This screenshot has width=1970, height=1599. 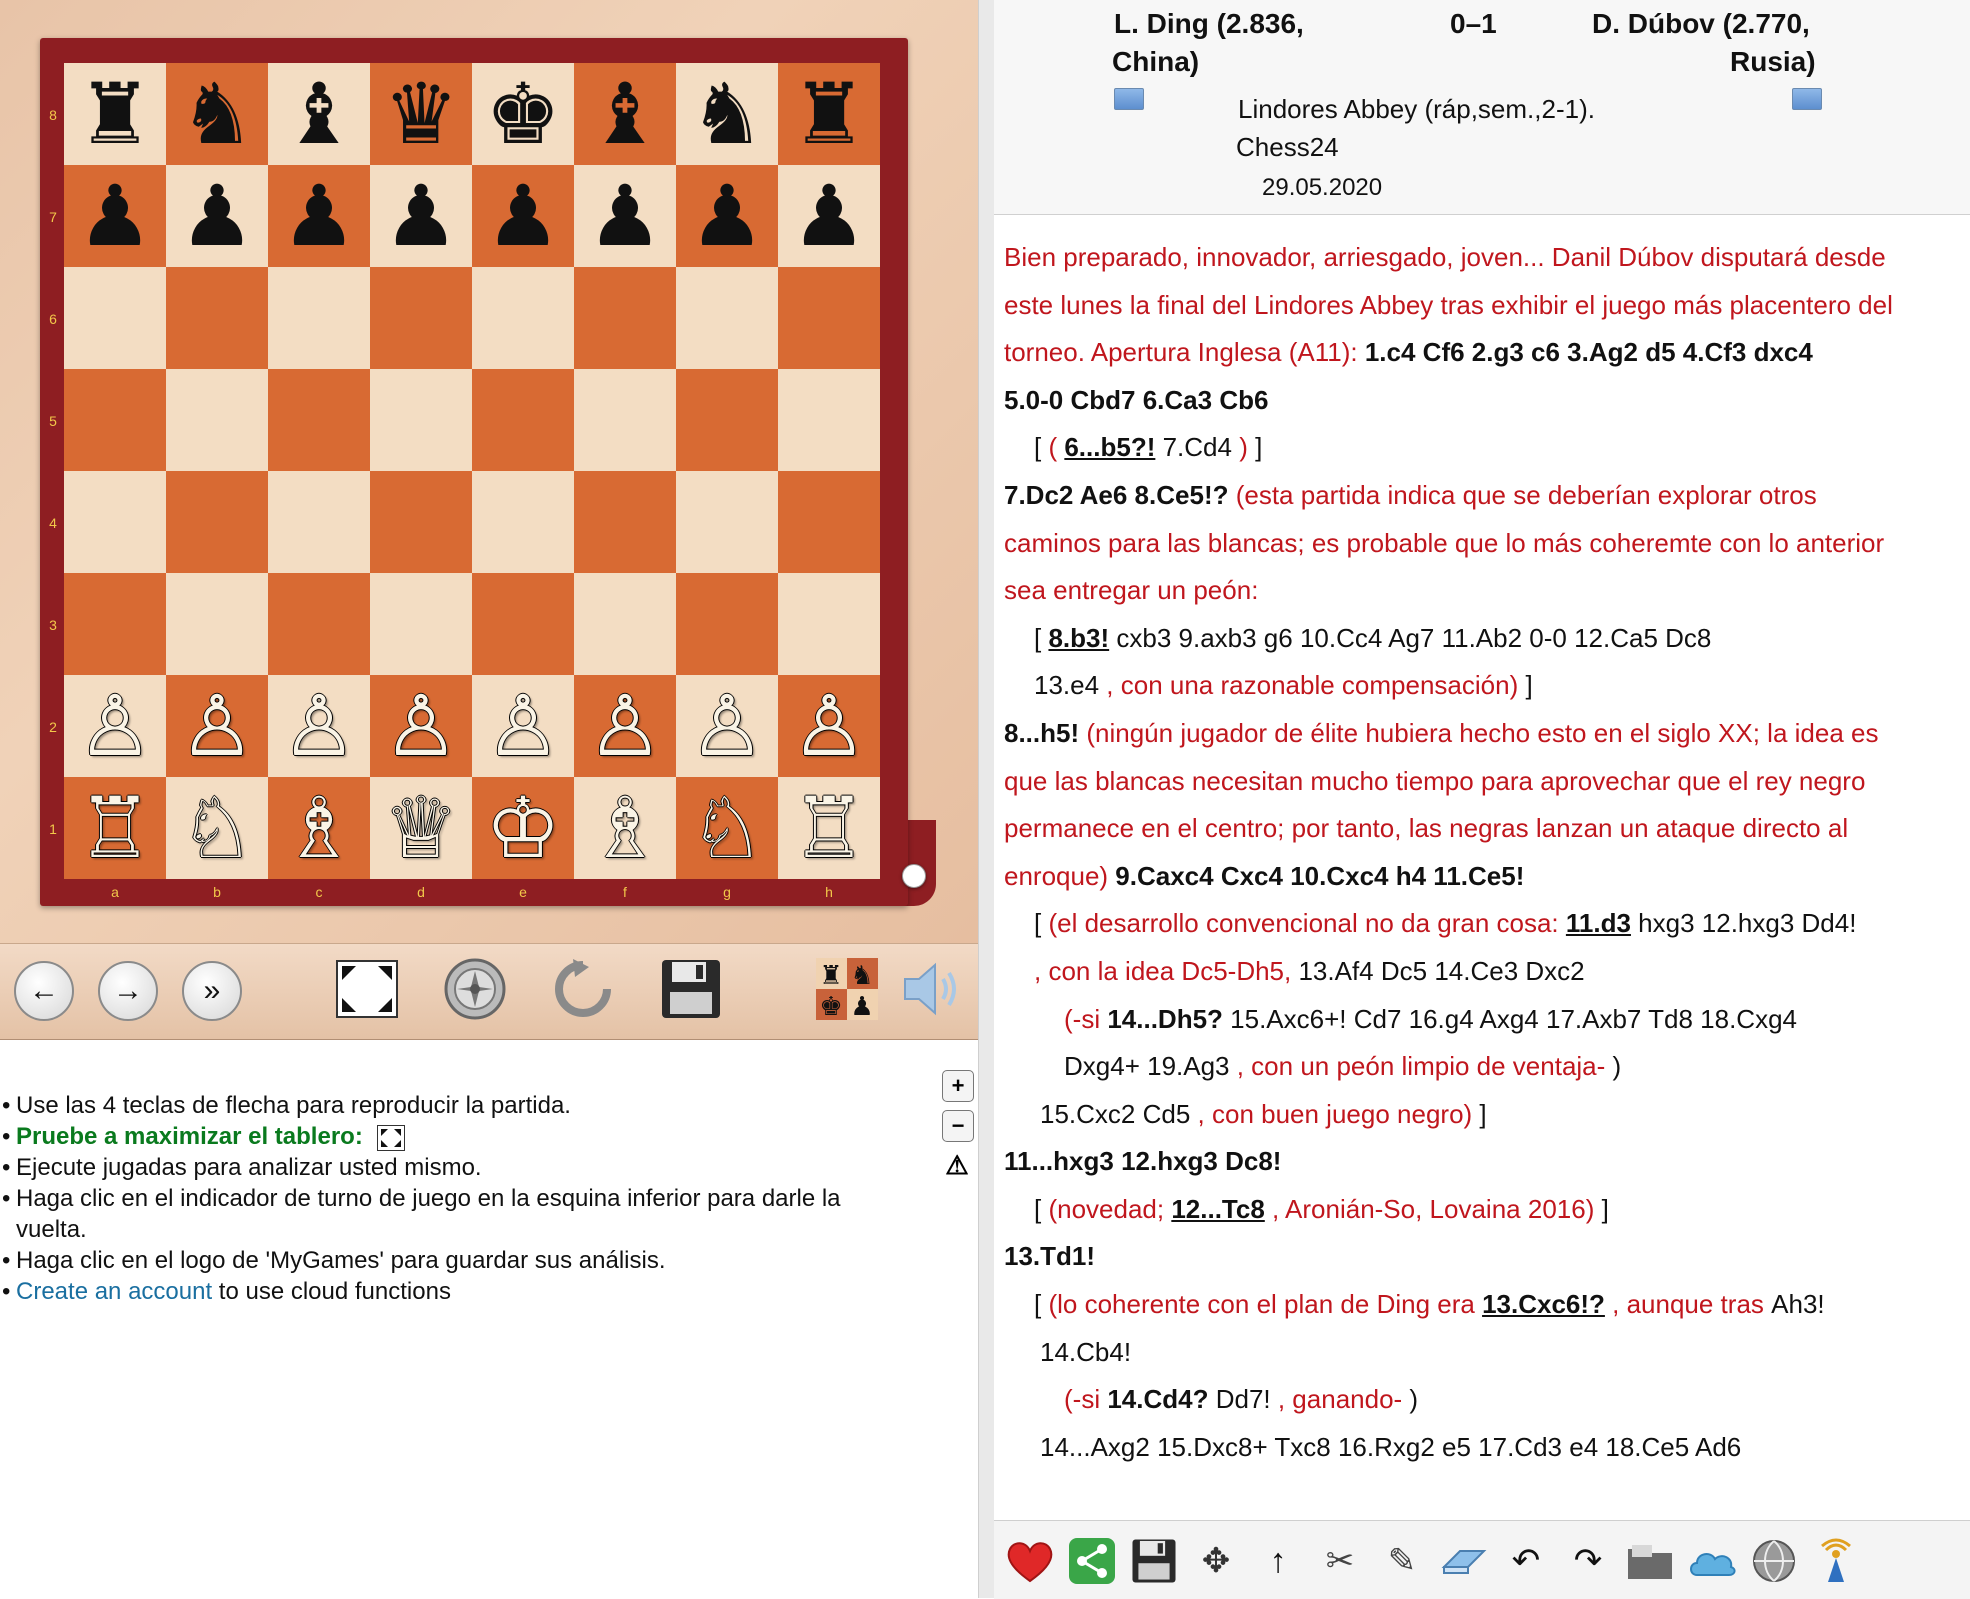 I want to click on variation-moves: Ah3!, so click(x=1798, y=1304).